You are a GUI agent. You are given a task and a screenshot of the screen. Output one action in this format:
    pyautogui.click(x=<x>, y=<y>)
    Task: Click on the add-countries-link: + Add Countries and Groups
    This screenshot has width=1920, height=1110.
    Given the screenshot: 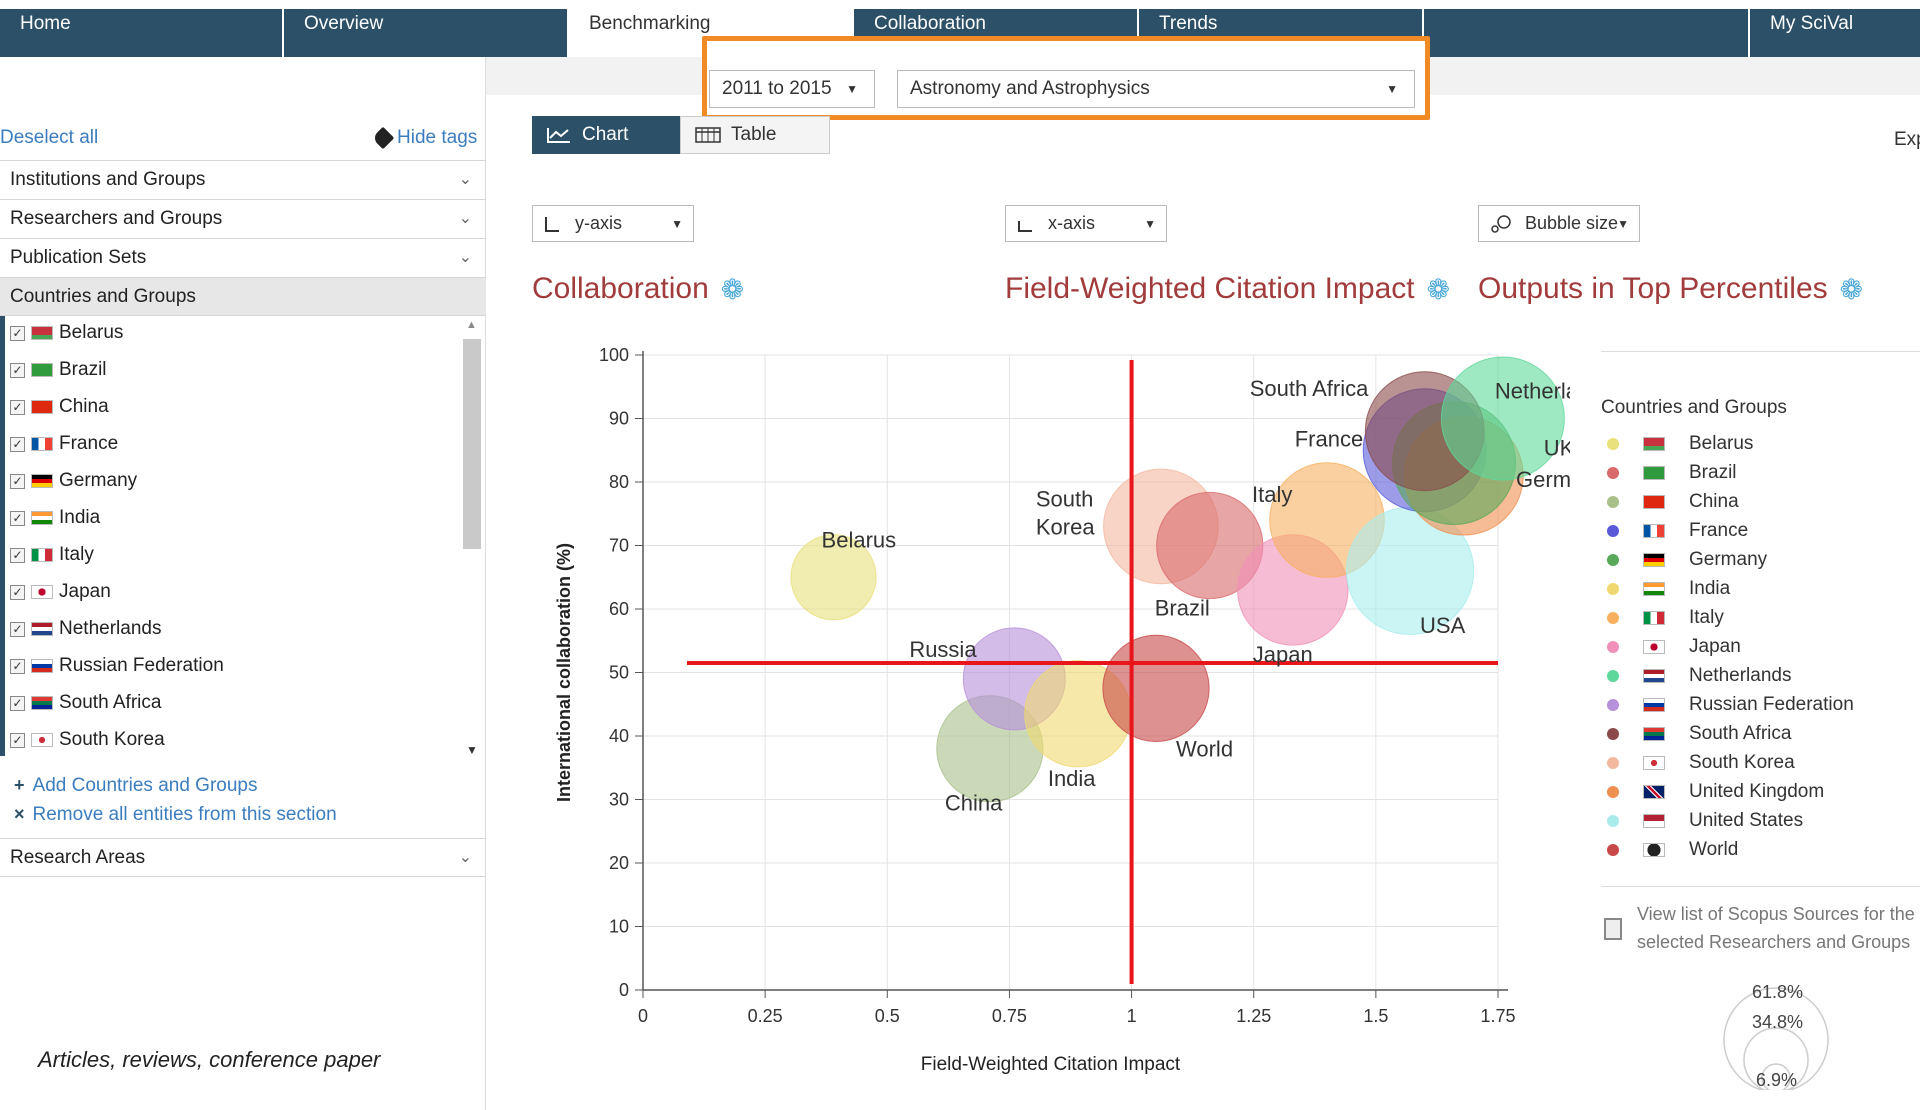 What is the action you would take?
    pyautogui.click(x=135, y=786)
    